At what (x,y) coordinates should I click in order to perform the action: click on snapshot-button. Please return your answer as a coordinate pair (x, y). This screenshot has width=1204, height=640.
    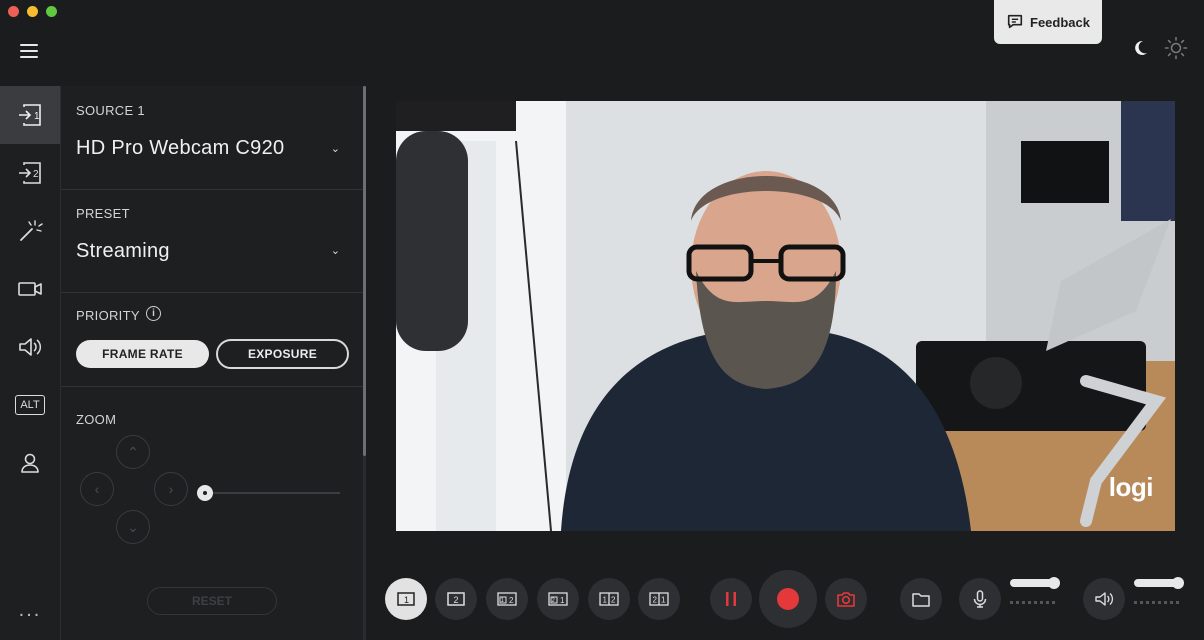
    Looking at the image, I should click on (846, 599).